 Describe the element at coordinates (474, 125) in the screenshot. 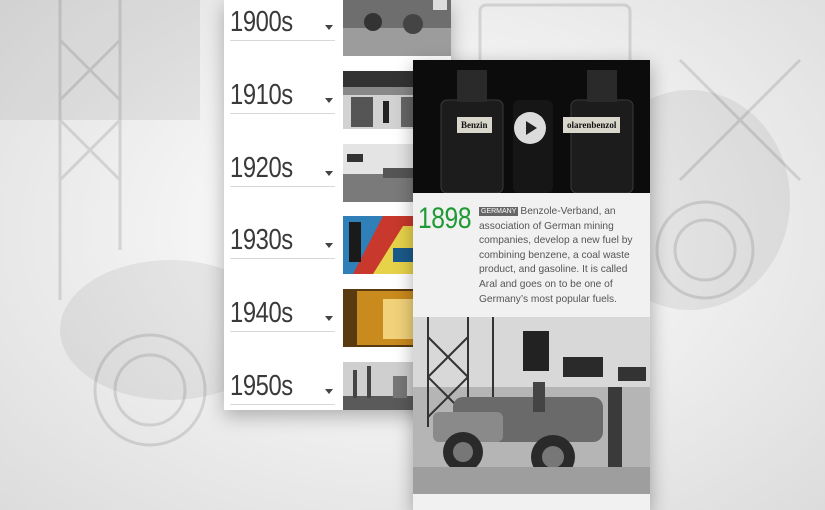

I see `bottle-label: Benzin` at that location.